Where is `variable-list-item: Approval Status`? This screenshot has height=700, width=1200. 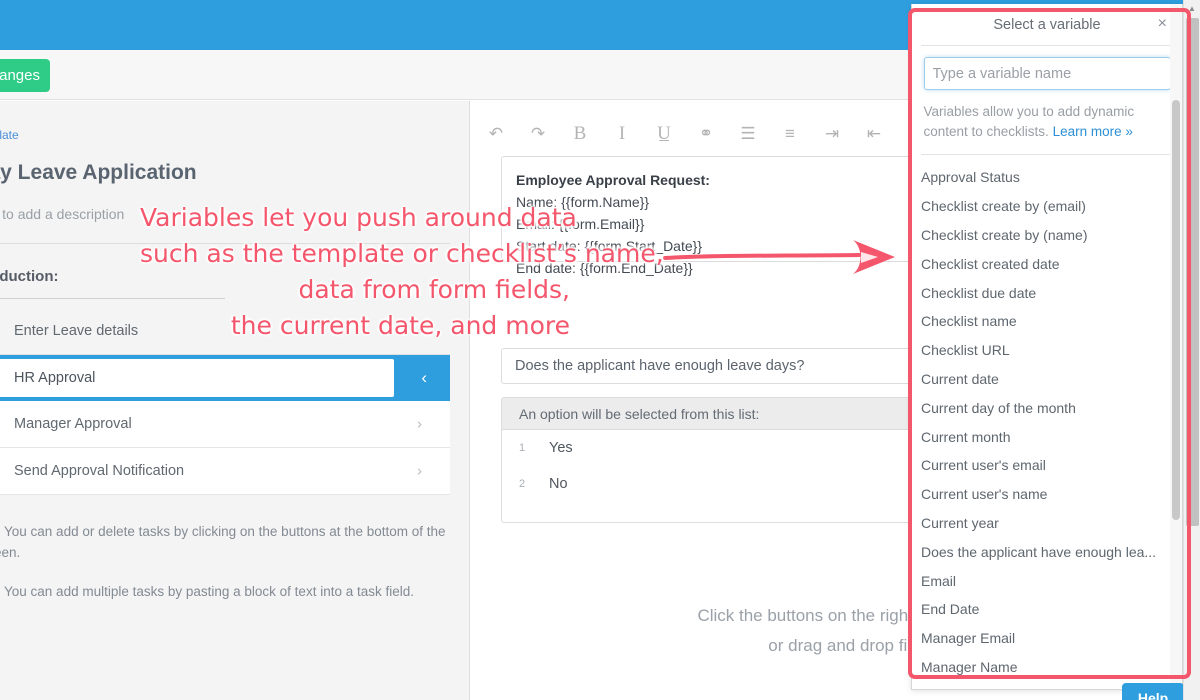 variable-list-item: Approval Status is located at coordinates (1047, 177).